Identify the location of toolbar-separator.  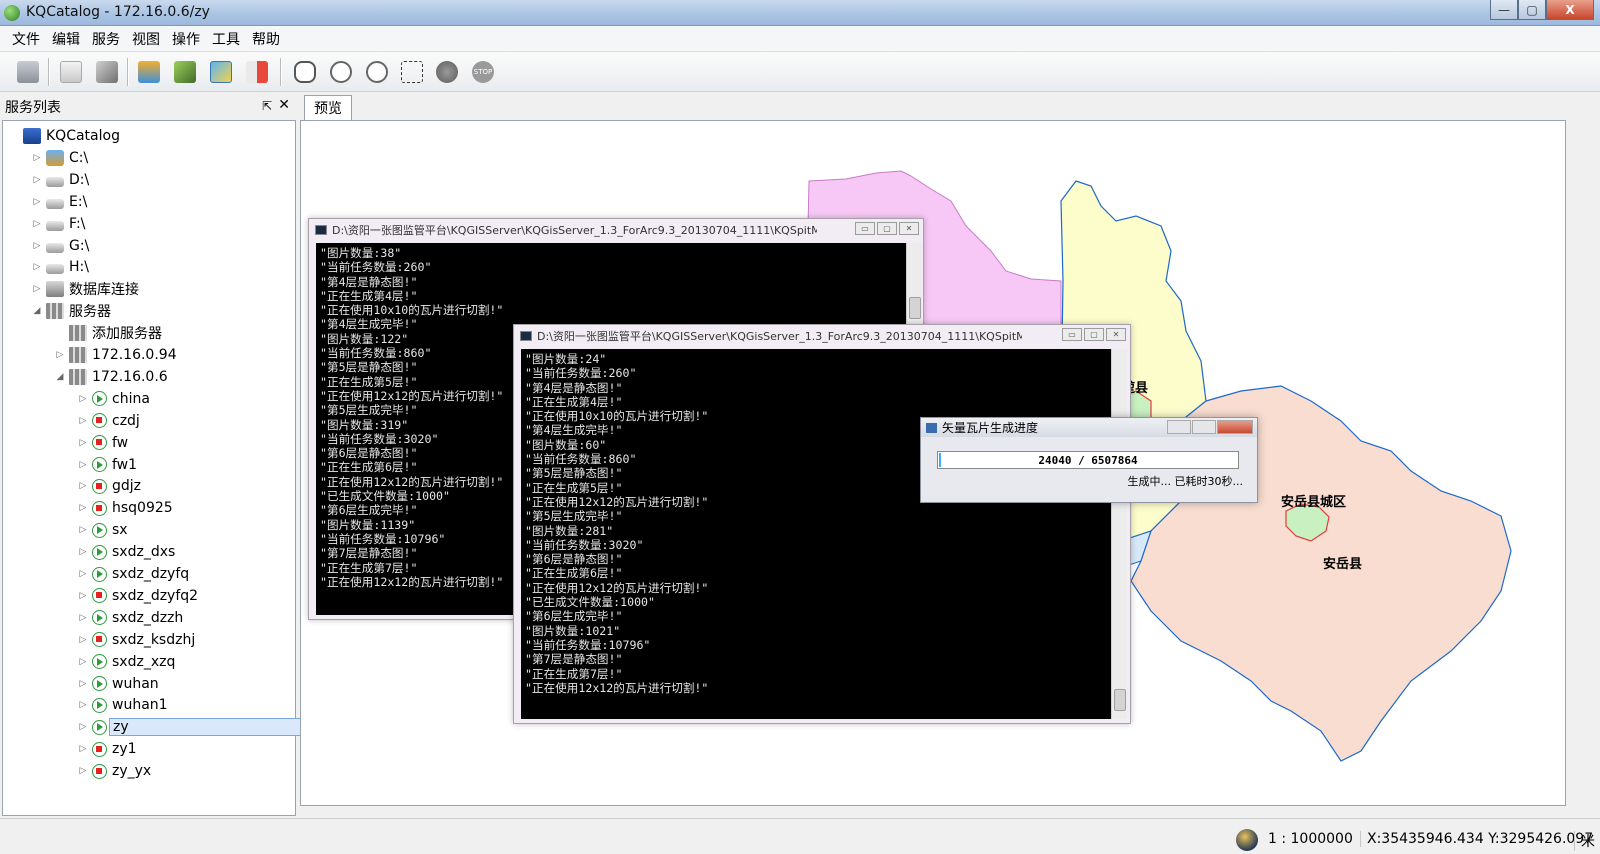
(128, 72).